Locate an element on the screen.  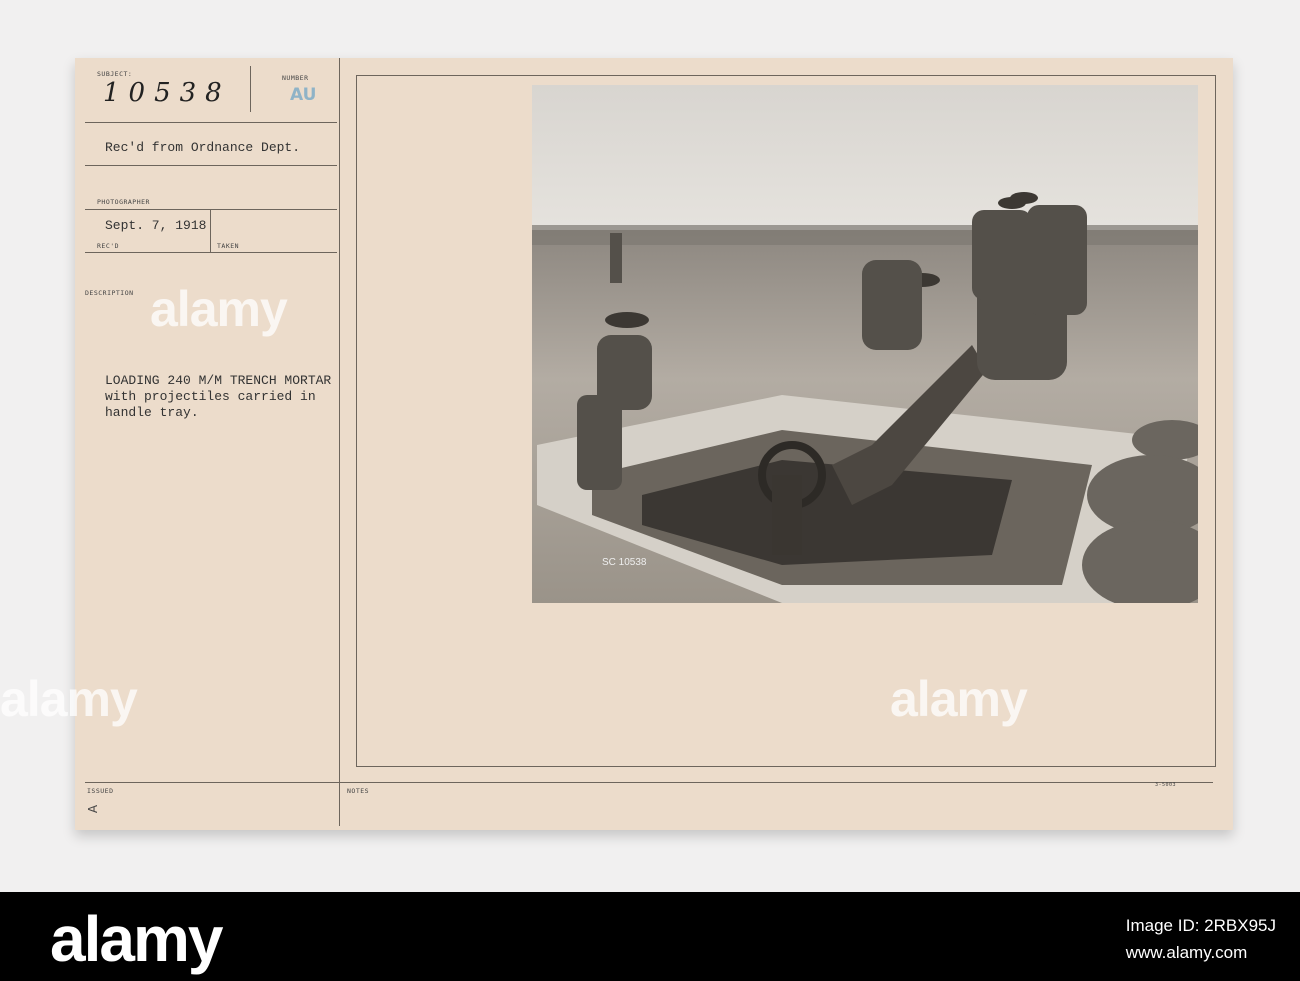
site-url: www.alamy.com is located at coordinates (1201, 952).